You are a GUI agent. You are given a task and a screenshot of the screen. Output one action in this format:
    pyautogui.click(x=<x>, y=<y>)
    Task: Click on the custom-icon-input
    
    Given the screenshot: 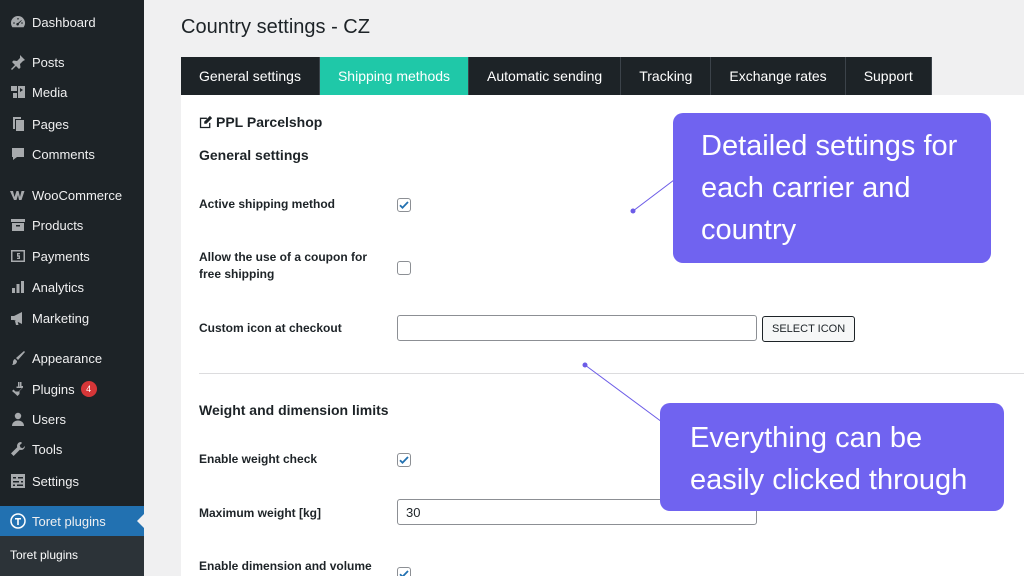 What is the action you would take?
    pyautogui.click(x=577, y=328)
    